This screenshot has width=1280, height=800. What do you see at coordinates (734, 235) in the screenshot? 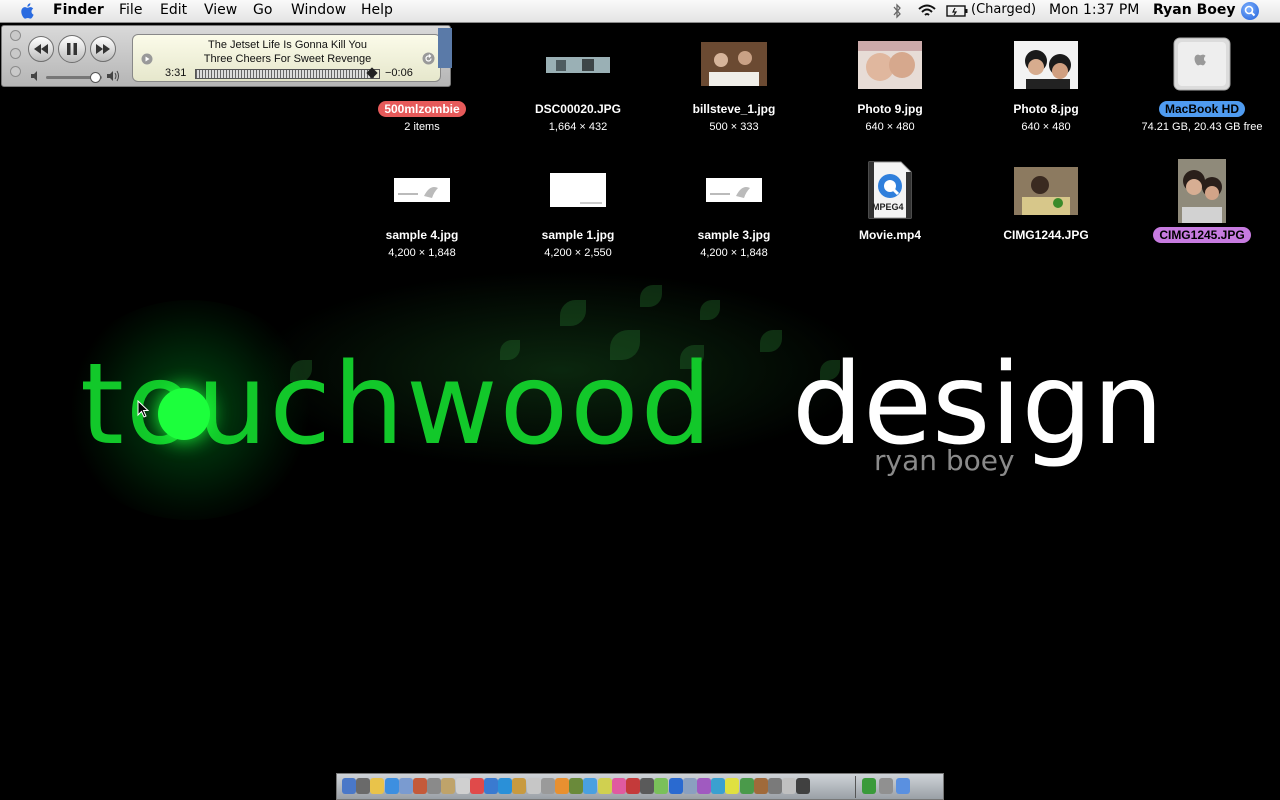
I see `icon-label: sample 3.jpg` at bounding box center [734, 235].